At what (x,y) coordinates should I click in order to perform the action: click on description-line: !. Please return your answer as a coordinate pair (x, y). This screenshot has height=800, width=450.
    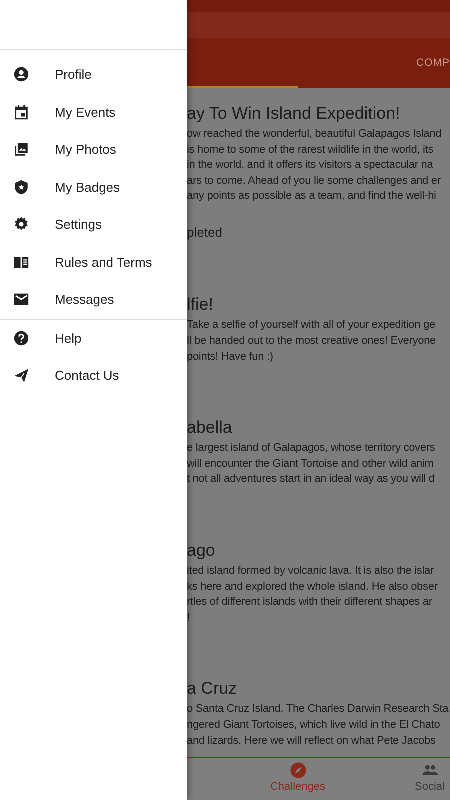
    Looking at the image, I should click on (188, 618).